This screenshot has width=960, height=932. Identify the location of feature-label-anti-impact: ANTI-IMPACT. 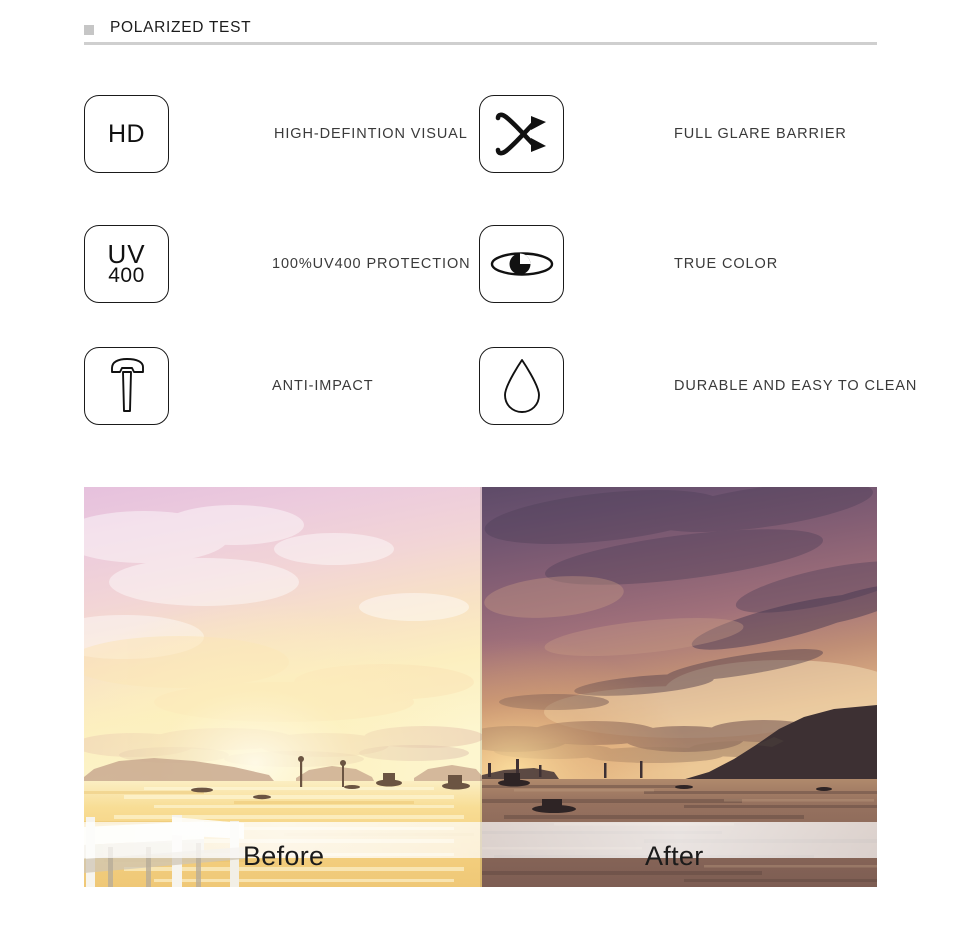
(323, 385).